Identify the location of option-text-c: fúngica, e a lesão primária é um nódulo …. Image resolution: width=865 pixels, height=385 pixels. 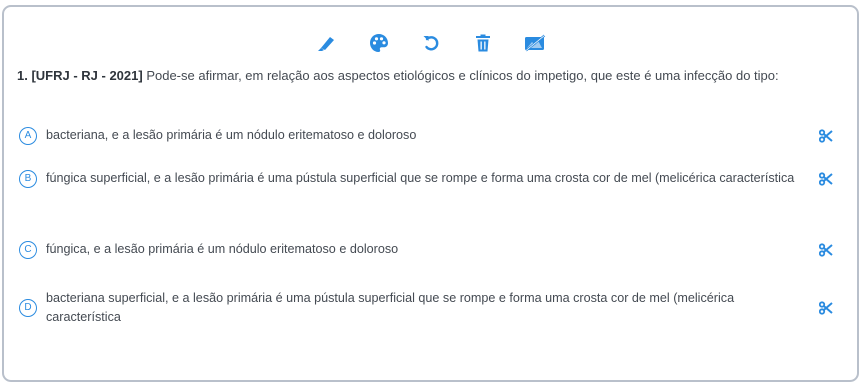
(426, 249).